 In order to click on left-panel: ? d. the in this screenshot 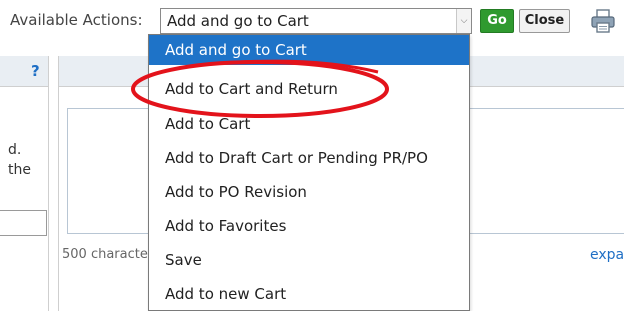, I will do `click(24, 183)`.